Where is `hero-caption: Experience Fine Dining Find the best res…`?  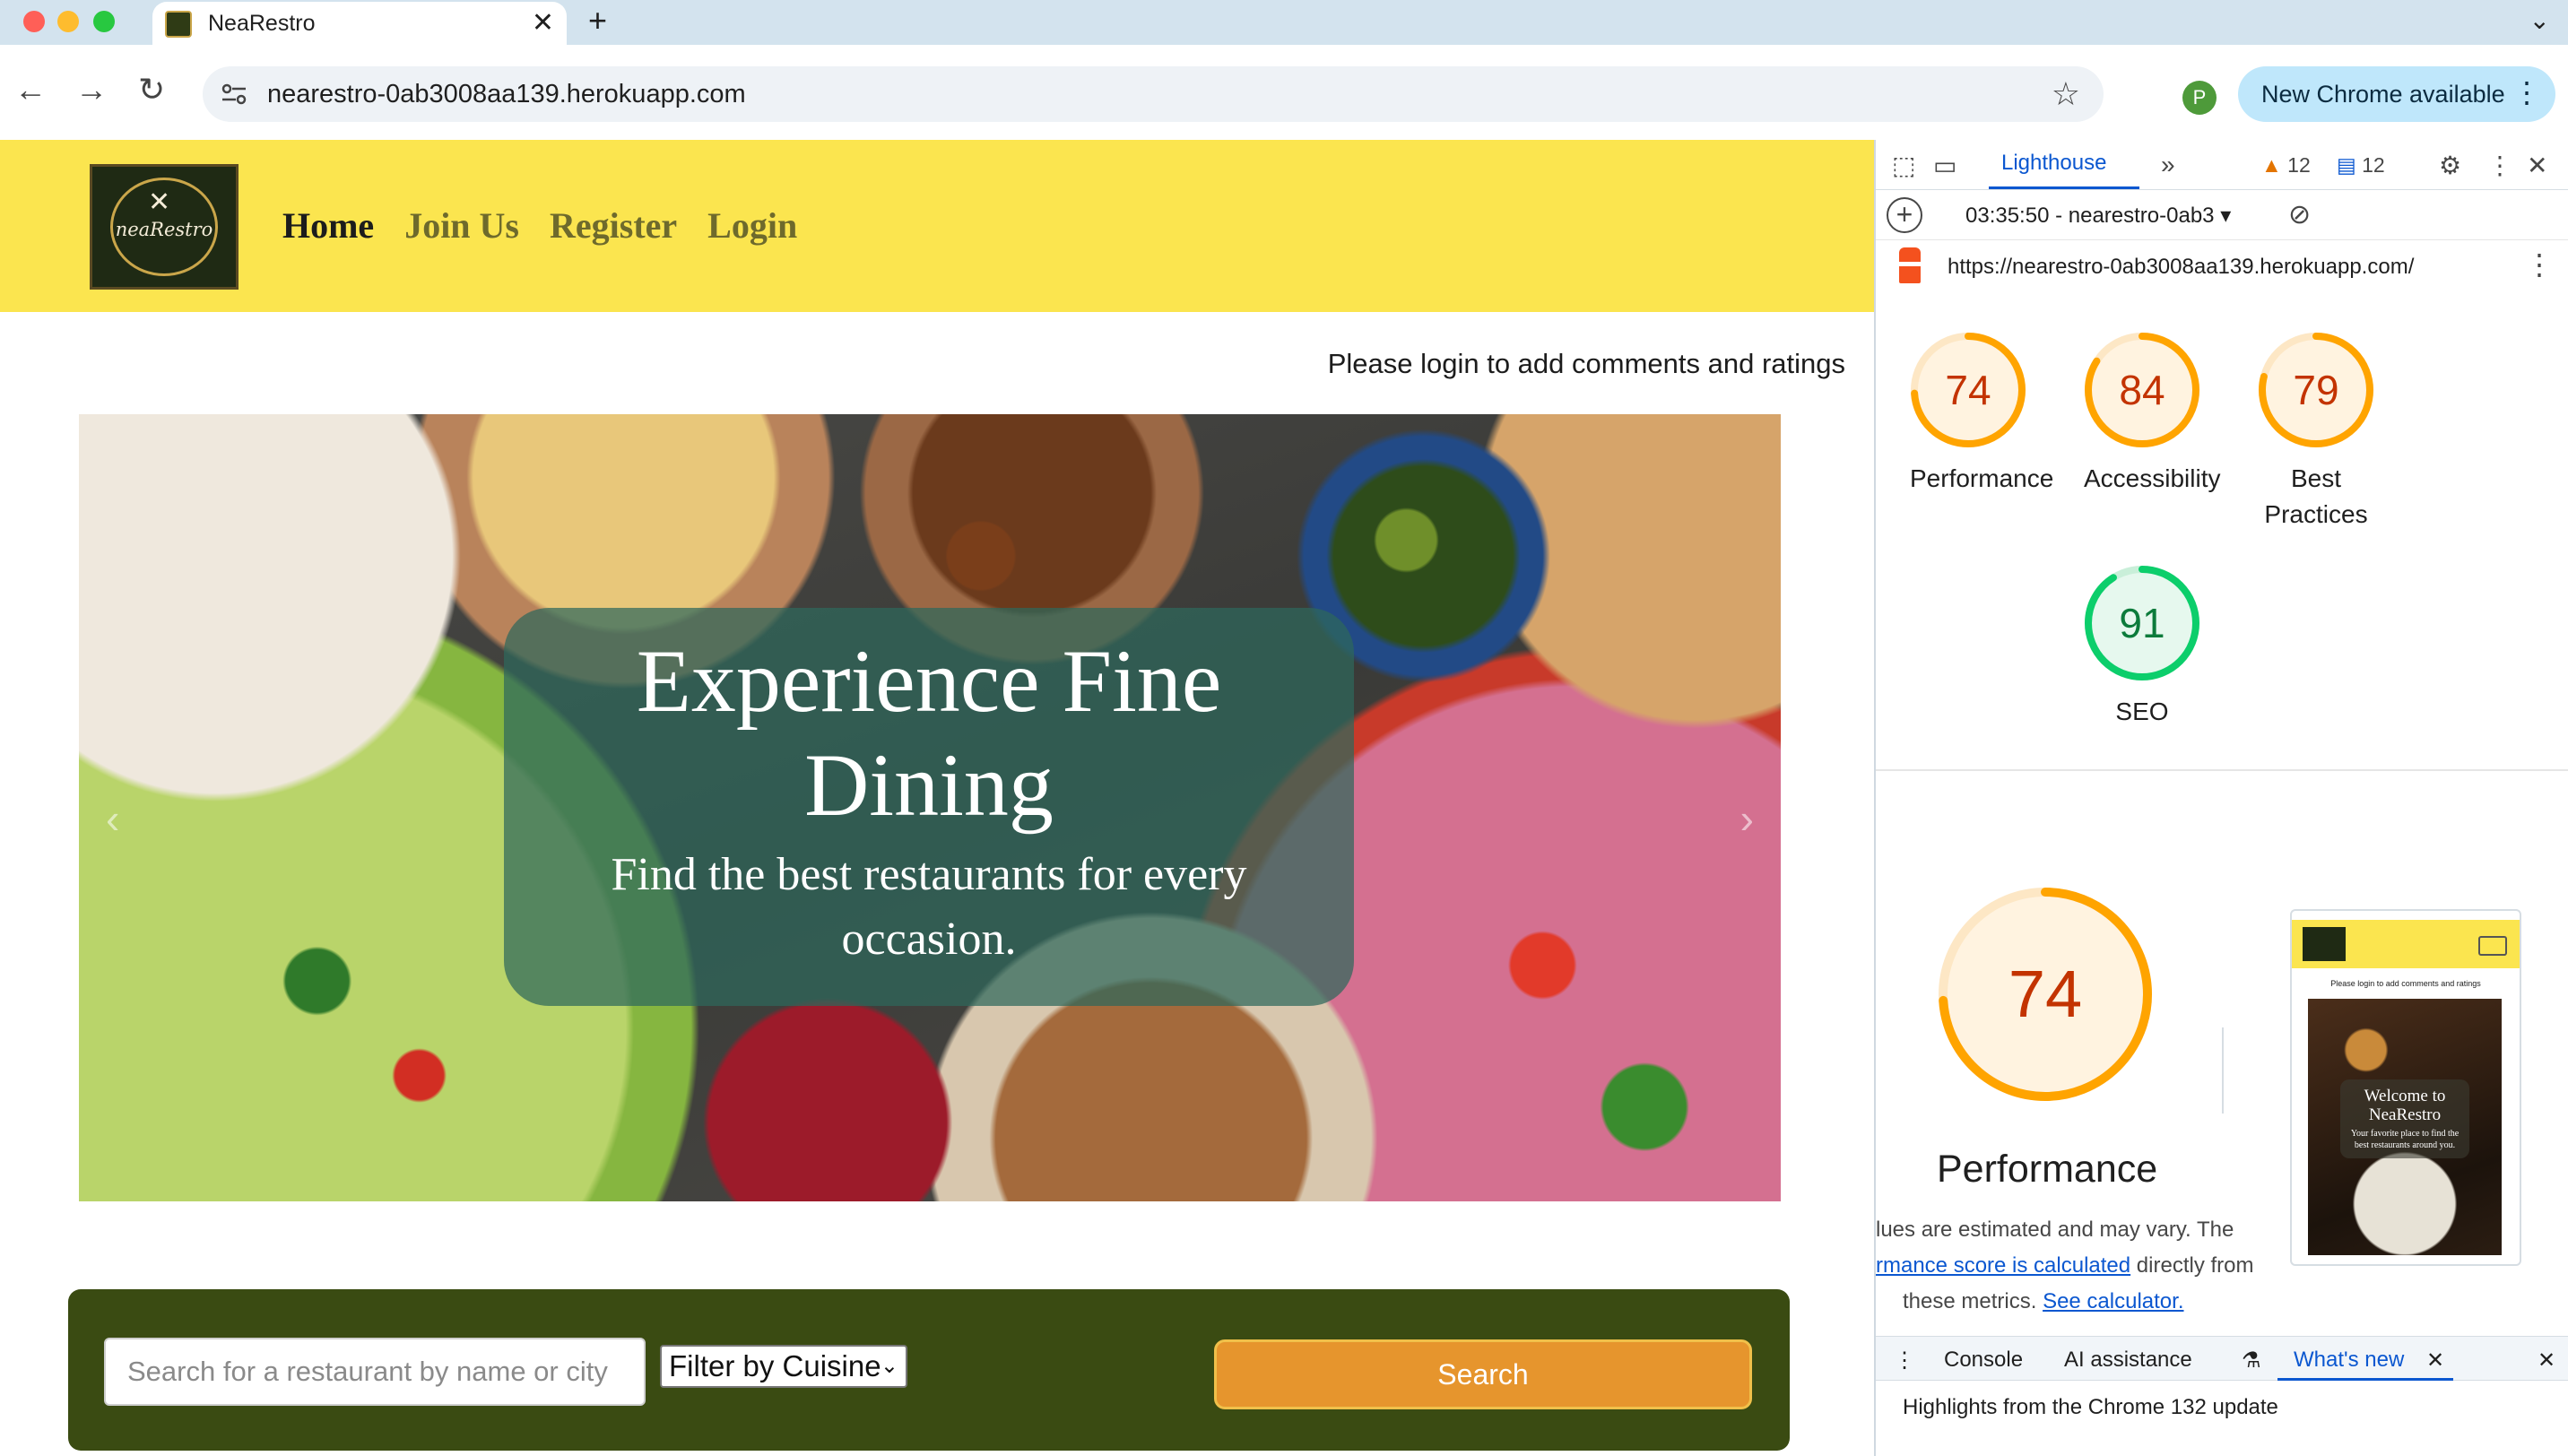
hero-caption: Experience Fine Dining Find the best res… is located at coordinates (929, 807).